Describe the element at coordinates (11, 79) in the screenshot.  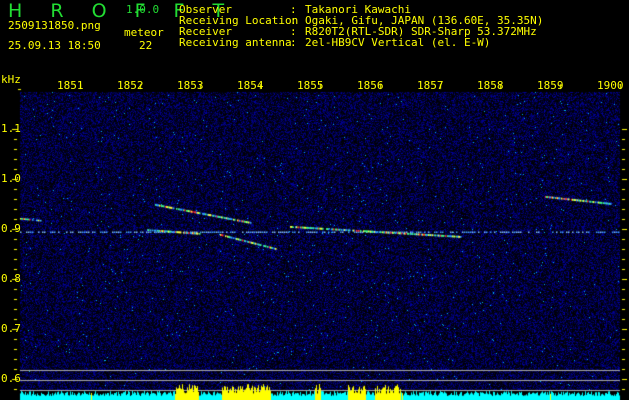
I see `y-axis-unit: kHz` at that location.